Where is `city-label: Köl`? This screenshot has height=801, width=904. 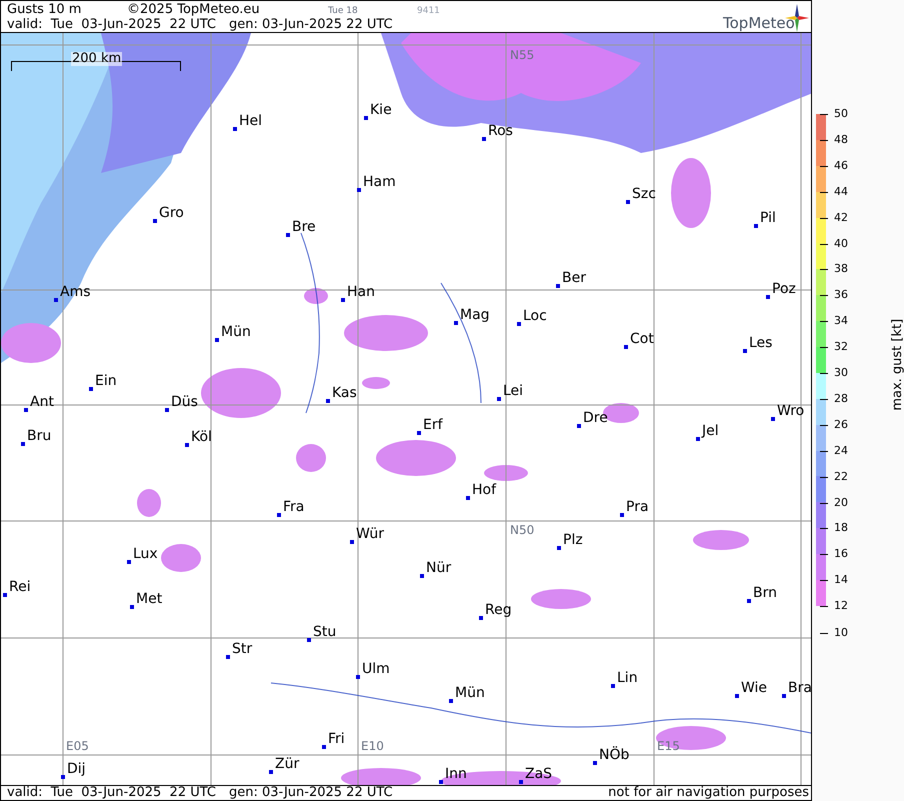 city-label: Köl is located at coordinates (201, 437).